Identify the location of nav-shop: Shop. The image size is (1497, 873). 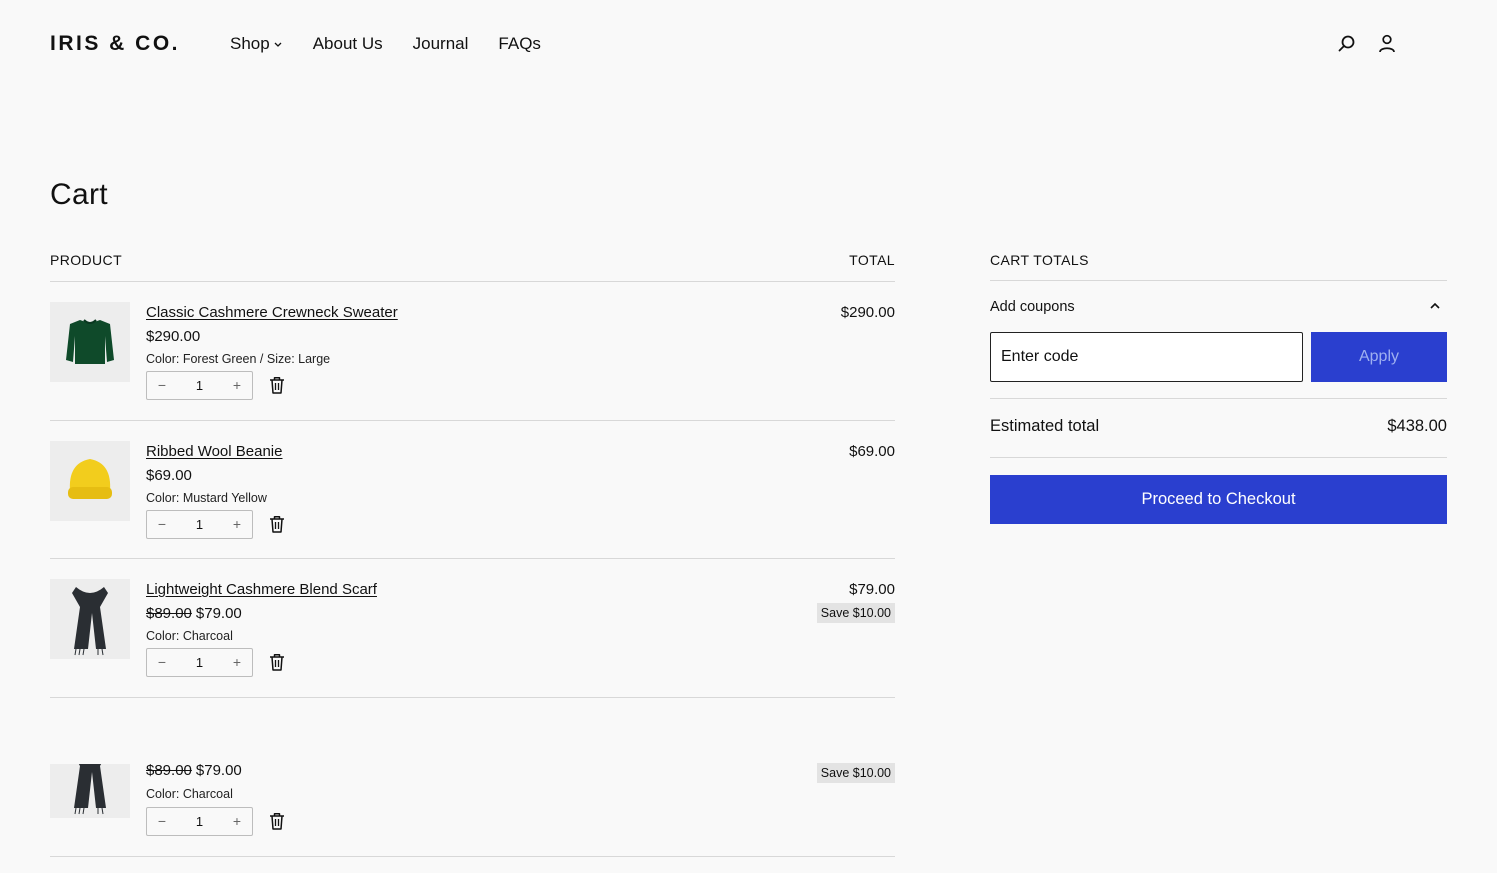
(256, 44).